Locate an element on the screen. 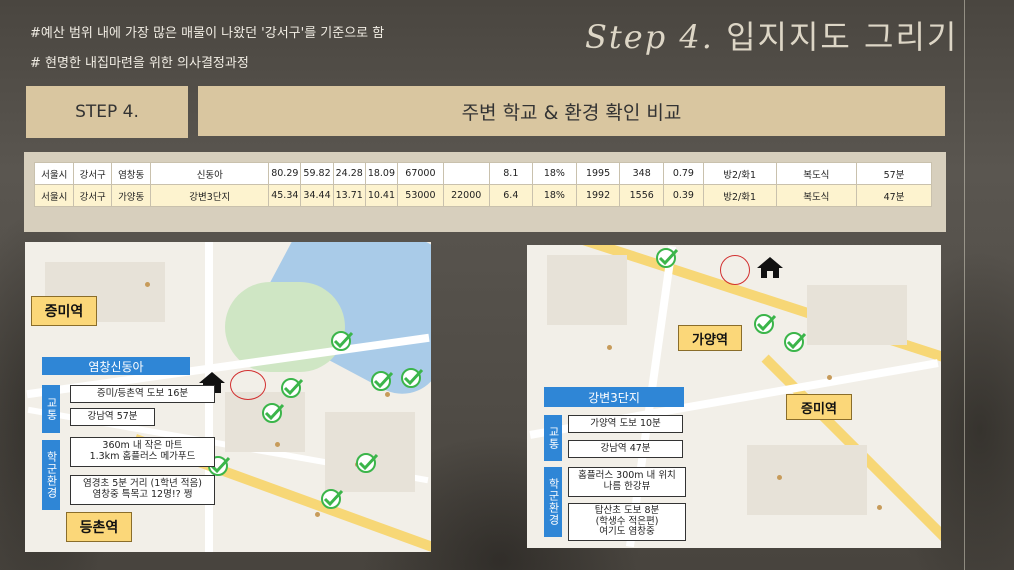  table-cell: 22000 is located at coordinates (466, 195).